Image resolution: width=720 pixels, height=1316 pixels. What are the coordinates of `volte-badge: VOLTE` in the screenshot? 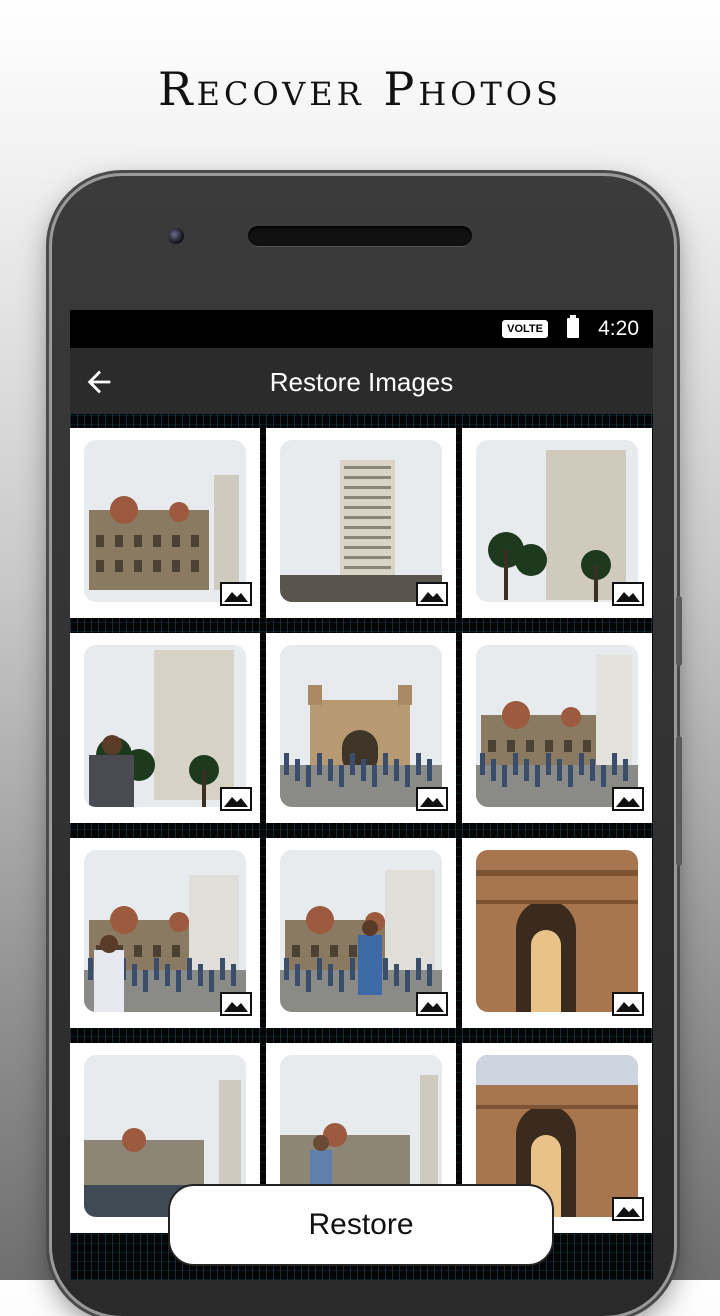 It's located at (525, 329).